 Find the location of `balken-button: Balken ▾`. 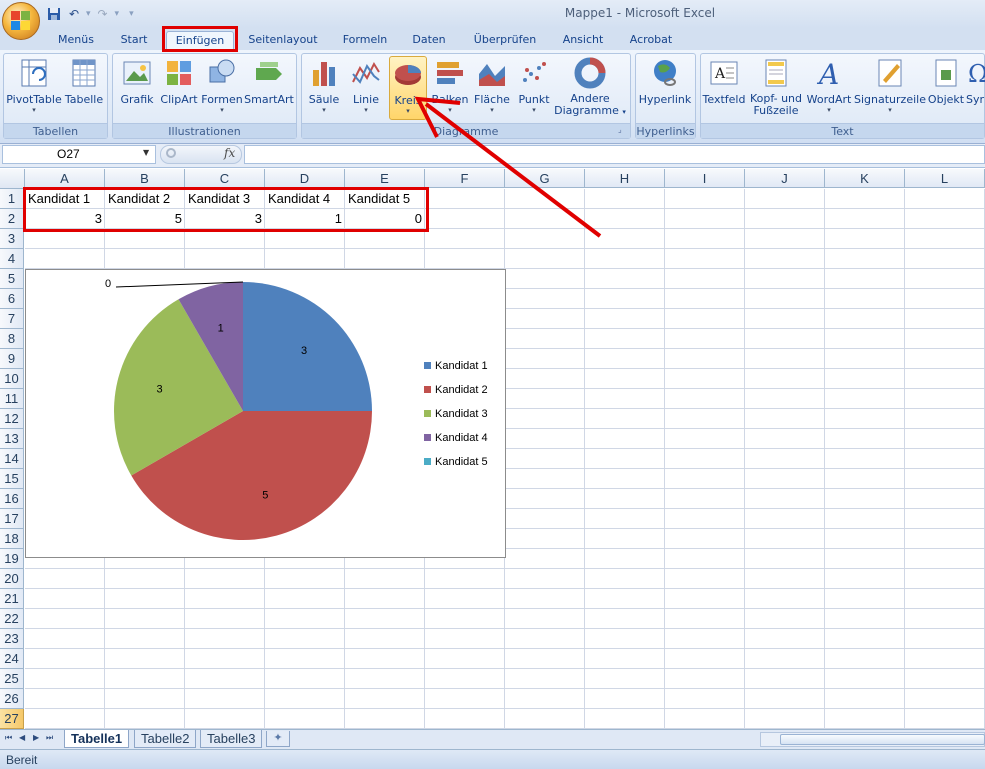

balken-button: Balken ▾ is located at coordinates (450, 88).